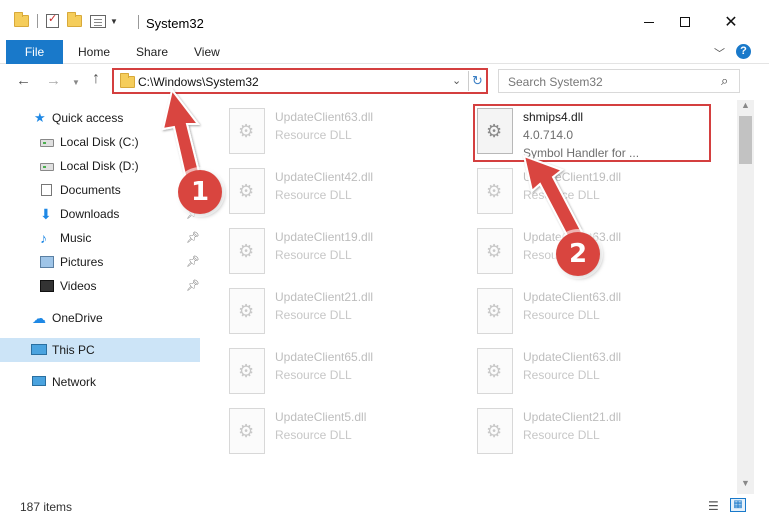 This screenshot has width=769, height=531. I want to click on sidebar-item-label: Local Disk (C:), so click(99, 142).